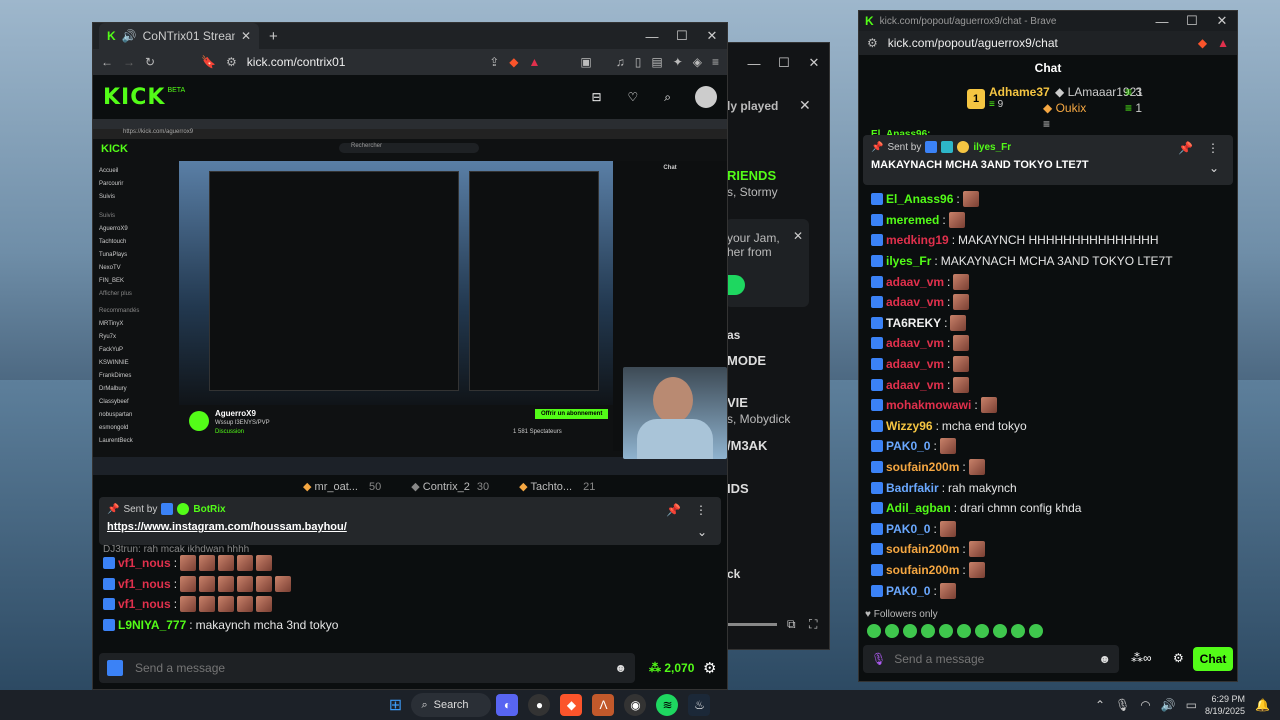 The height and width of the screenshot is (720, 1280). What do you see at coordinates (791, 624) in the screenshot?
I see `pip-icon: ⧉` at bounding box center [791, 624].